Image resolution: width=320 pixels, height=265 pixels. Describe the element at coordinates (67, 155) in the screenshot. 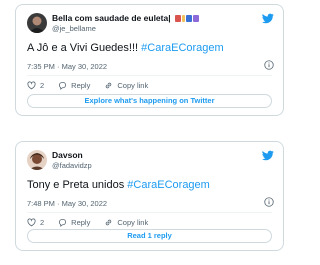

I see `display-name: Davson` at that location.